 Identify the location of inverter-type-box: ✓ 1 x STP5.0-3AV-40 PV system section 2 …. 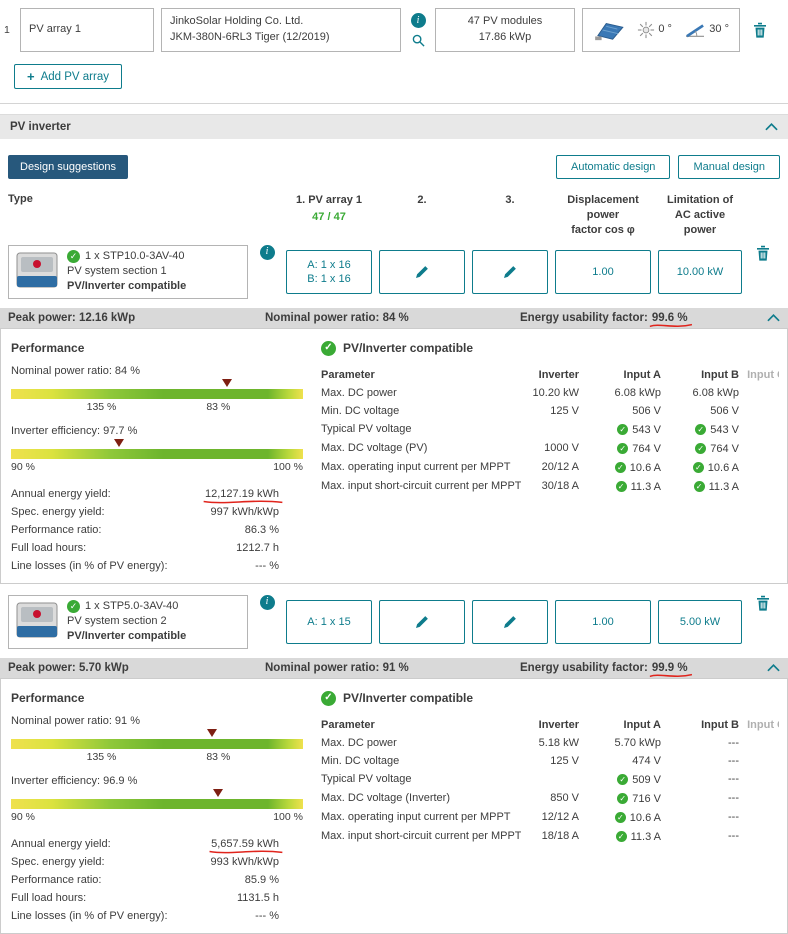
(128, 621).